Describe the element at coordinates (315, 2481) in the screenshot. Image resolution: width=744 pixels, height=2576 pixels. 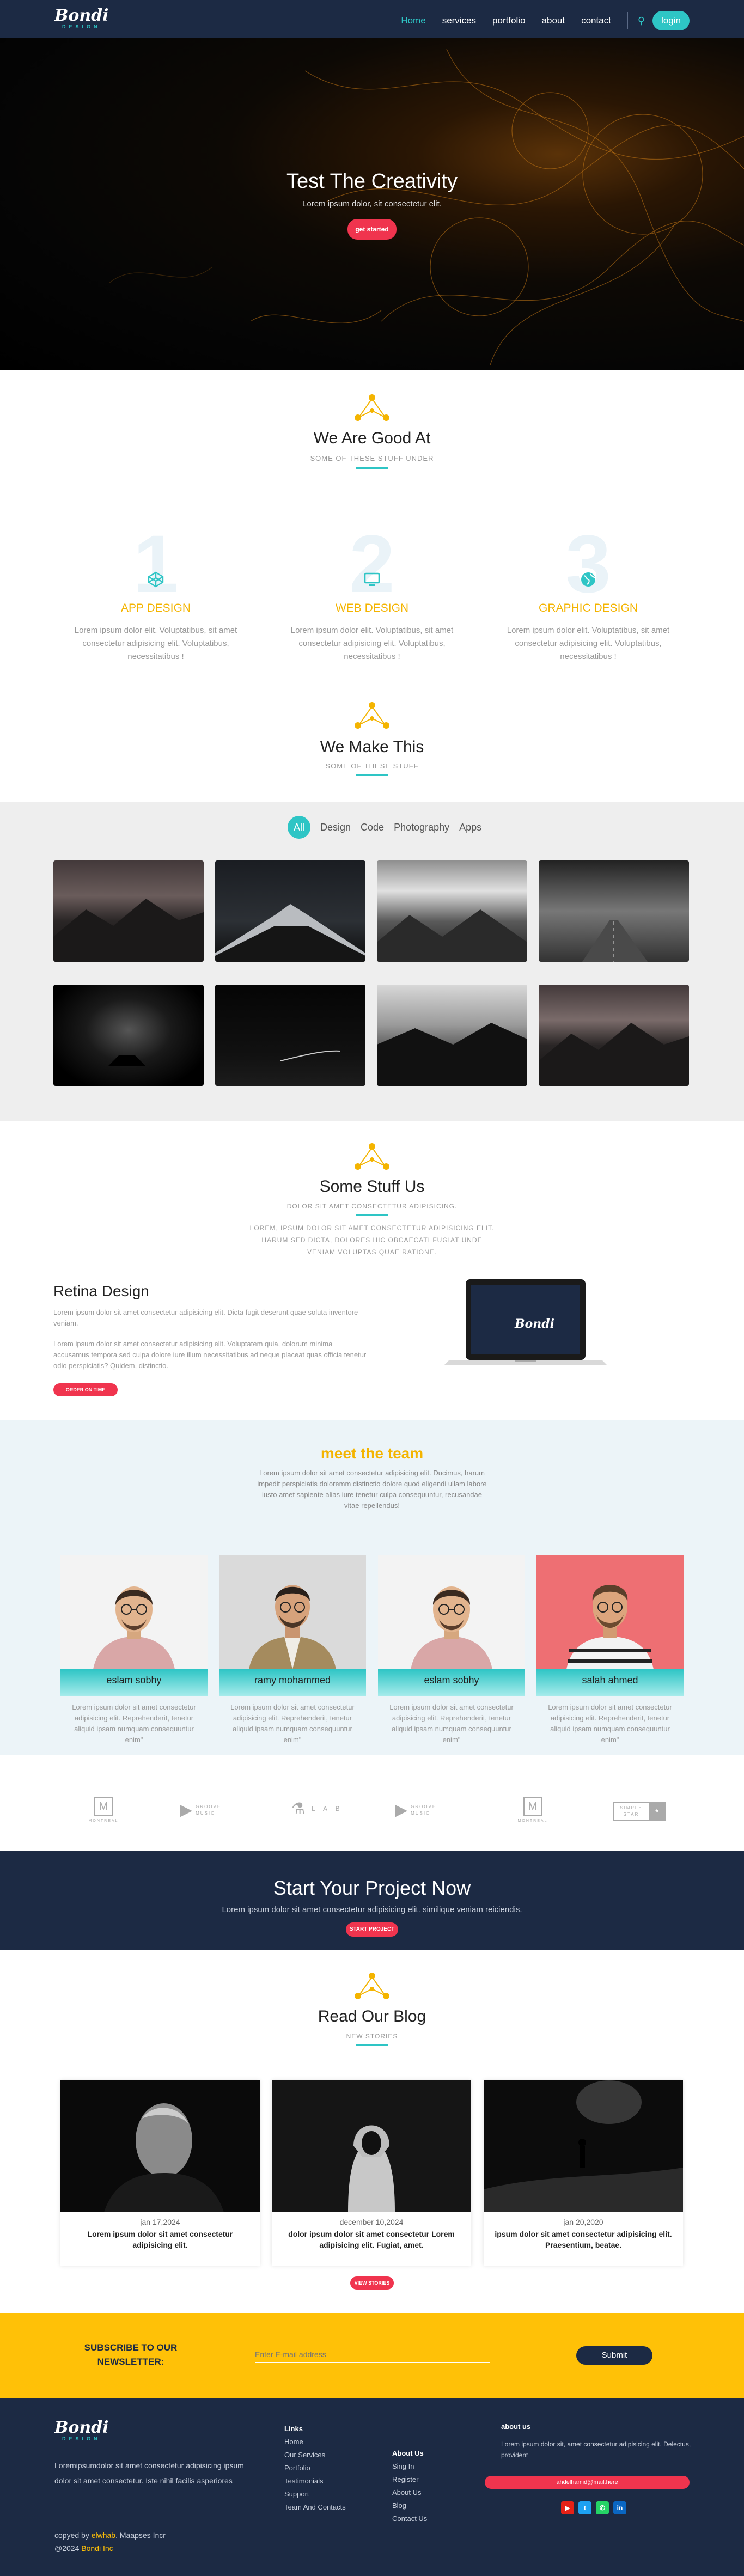
I see `footer-link-testimonials: Testimonials` at that location.